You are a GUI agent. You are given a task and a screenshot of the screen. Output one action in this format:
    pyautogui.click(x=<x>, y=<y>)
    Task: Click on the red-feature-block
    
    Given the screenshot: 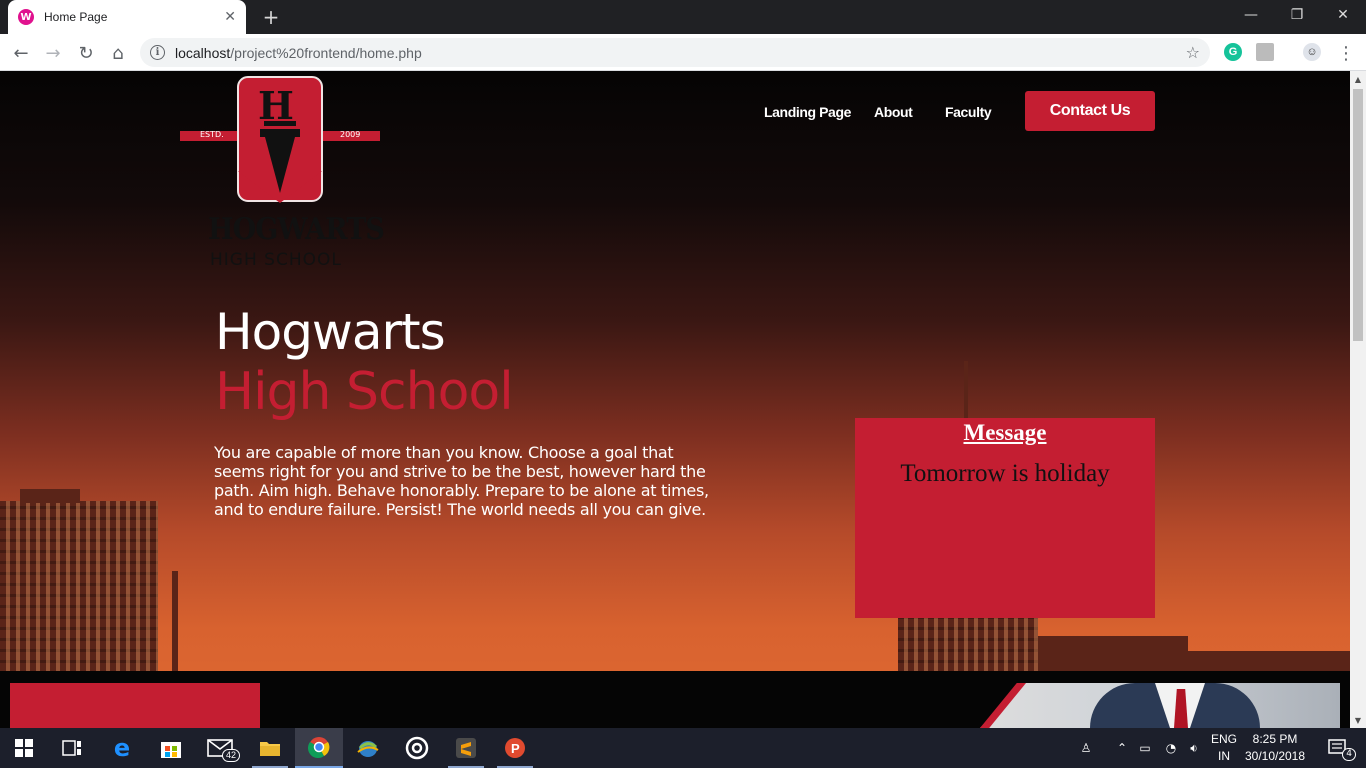 What is the action you would take?
    pyautogui.click(x=135, y=705)
    